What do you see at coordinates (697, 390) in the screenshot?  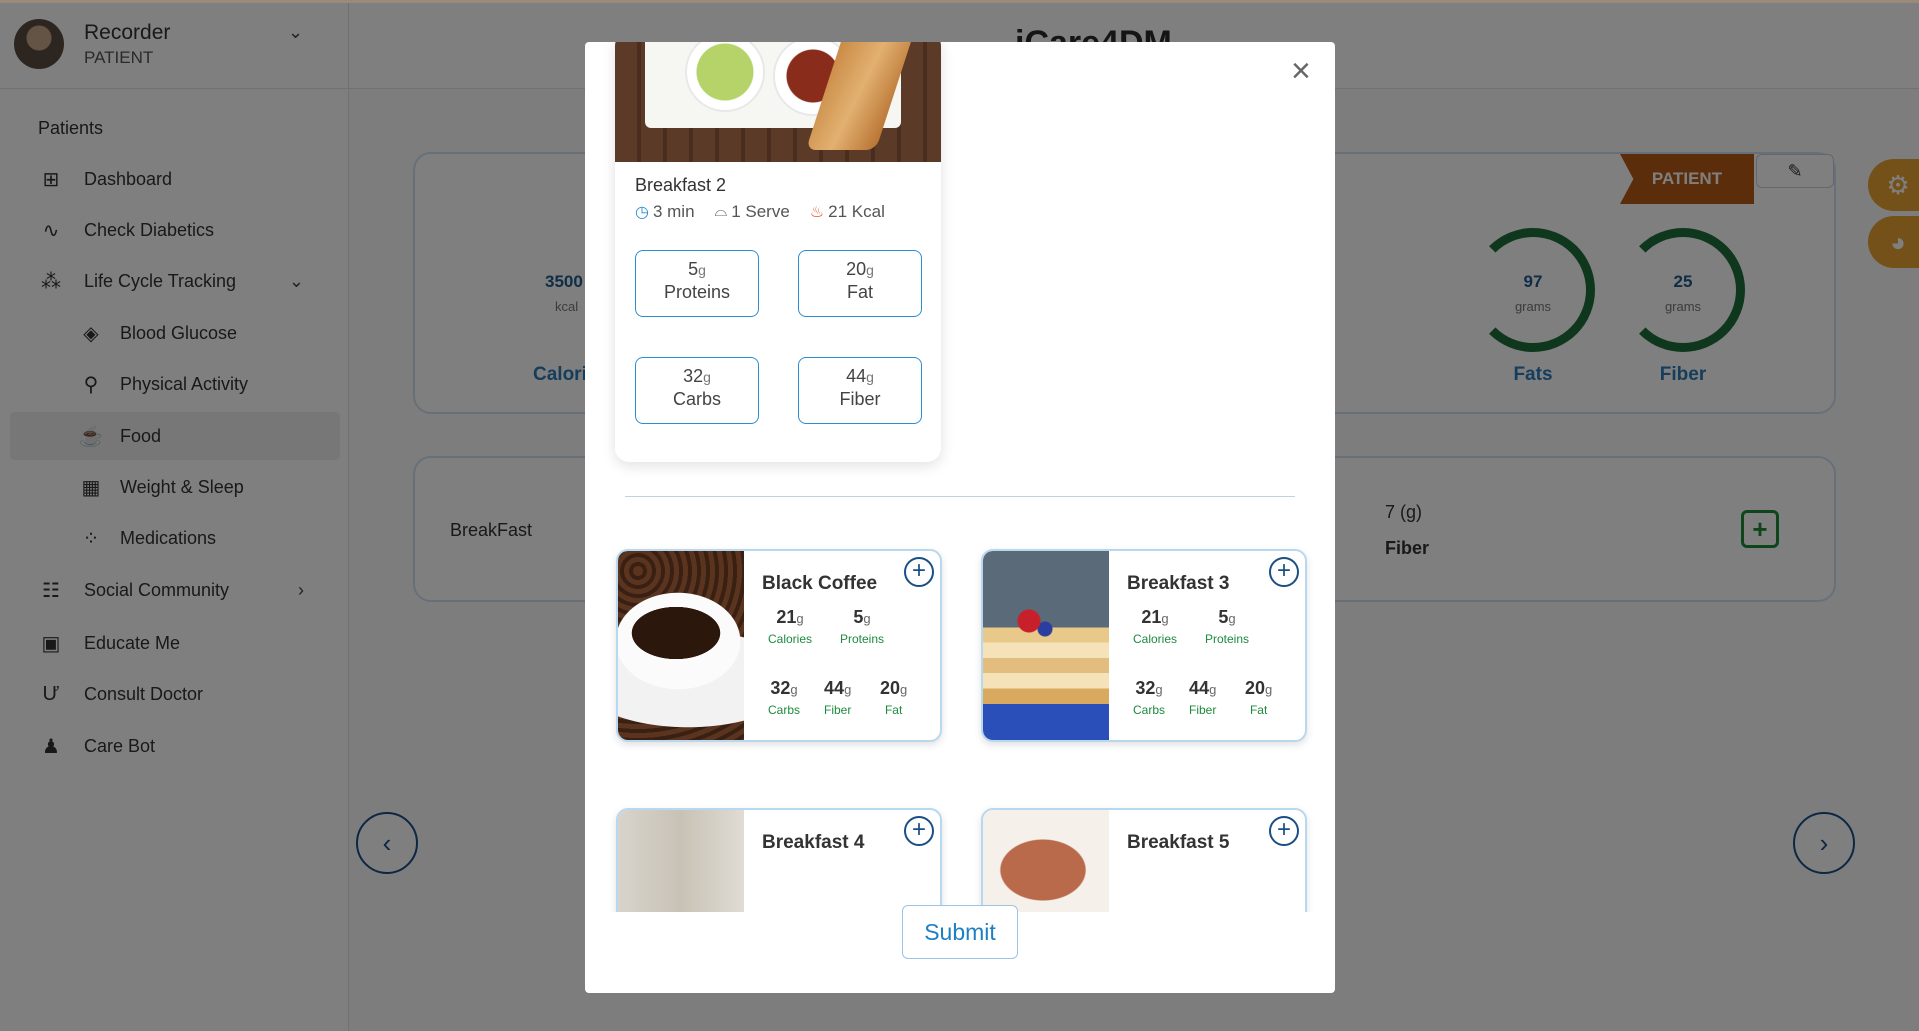 I see `carbs-box: 32g Carbs` at bounding box center [697, 390].